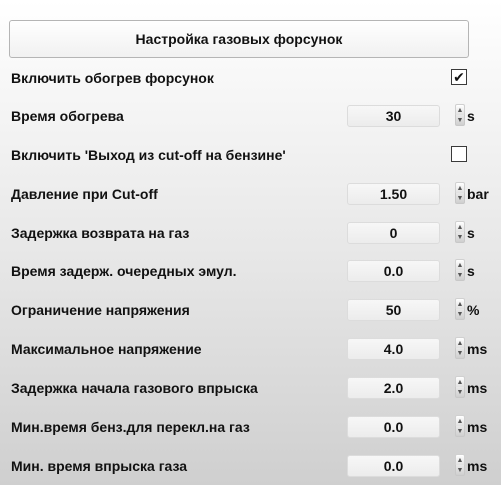 This screenshot has height=485, width=501. What do you see at coordinates (250, 195) in the screenshot?
I see `row-cutoff-pressure: Давление при Cut-off 1.50 ▲ ▼ bar` at bounding box center [250, 195].